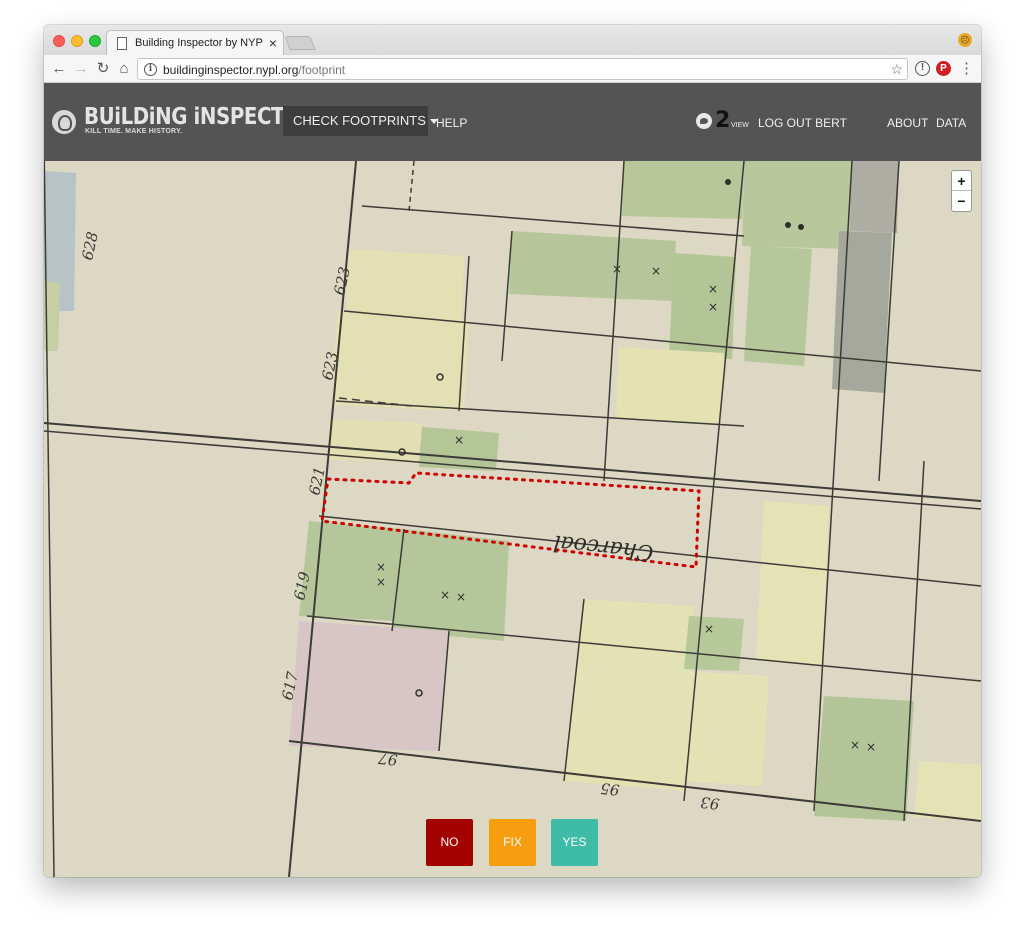 The image size is (1024, 940). I want to click on extension-info-icon: !, so click(922, 68).